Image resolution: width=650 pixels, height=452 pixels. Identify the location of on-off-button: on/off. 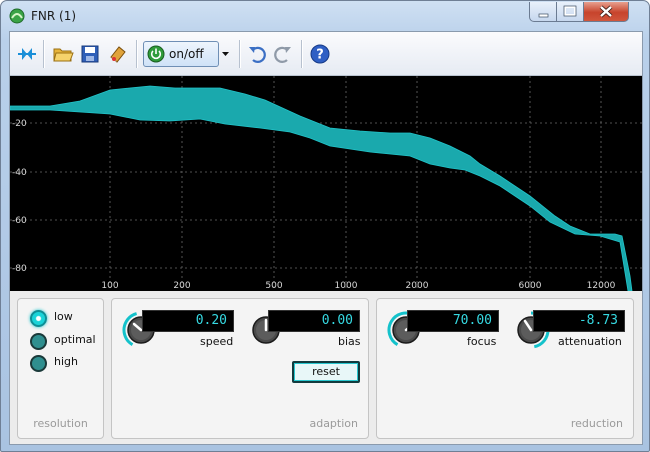
(181, 54).